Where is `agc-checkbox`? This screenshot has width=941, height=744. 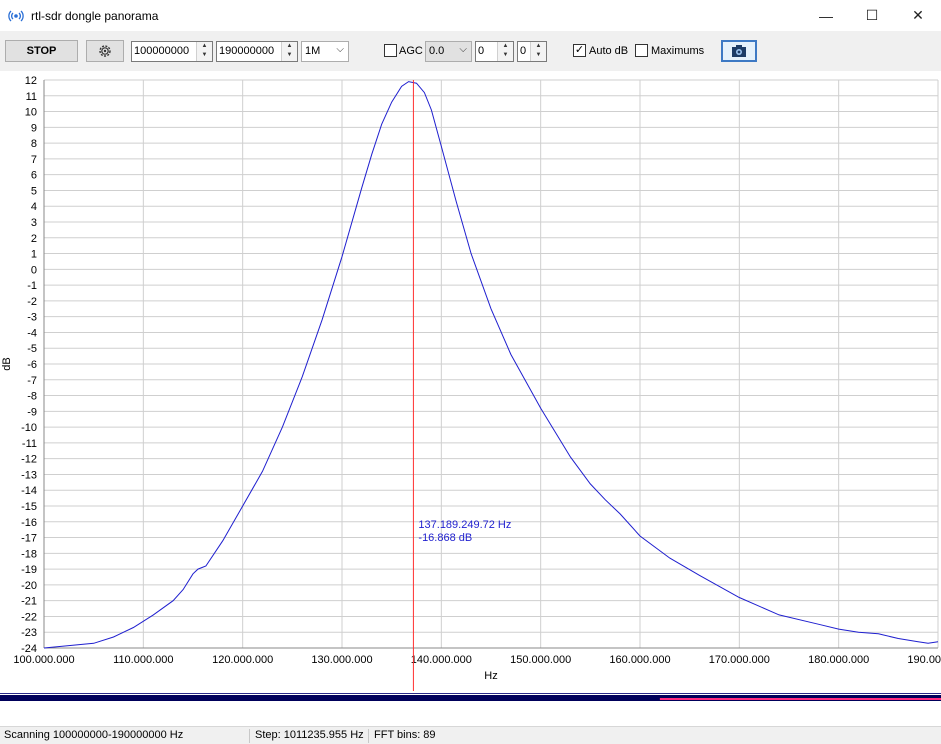 agc-checkbox is located at coordinates (390, 50).